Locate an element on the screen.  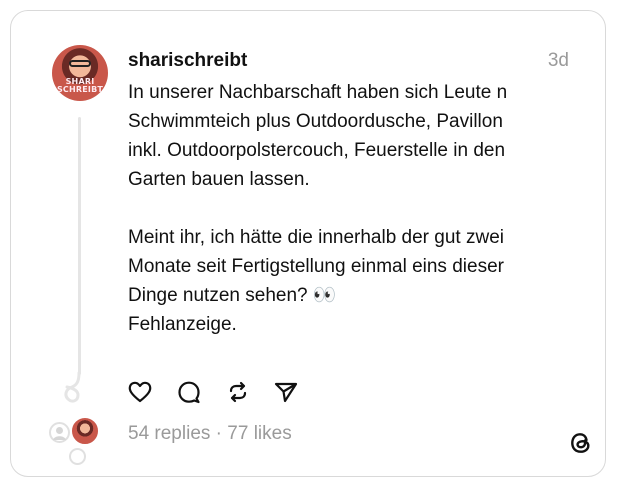
share-button is located at coordinates (286, 392).